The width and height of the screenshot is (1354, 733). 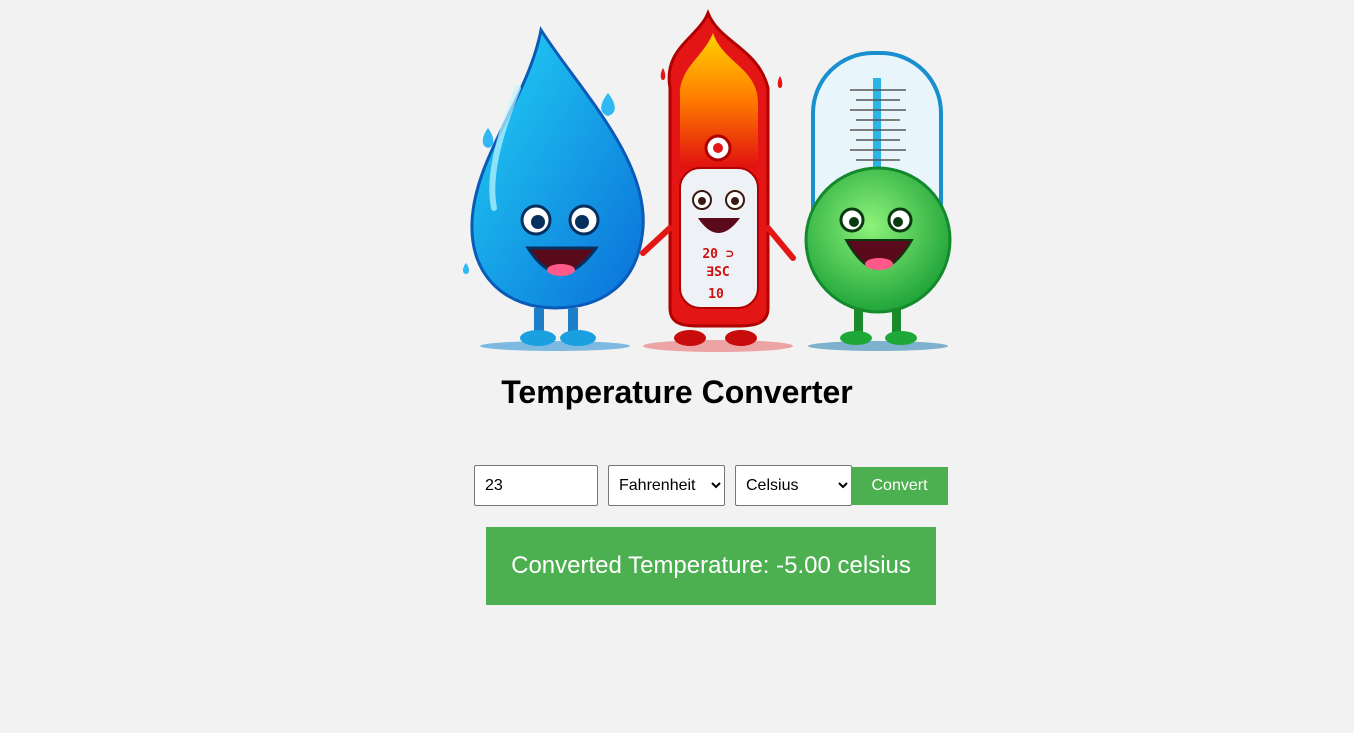 I want to click on fire-thermometer-mascot: 20 ⊃ ∃SC 10, so click(x=718, y=180).